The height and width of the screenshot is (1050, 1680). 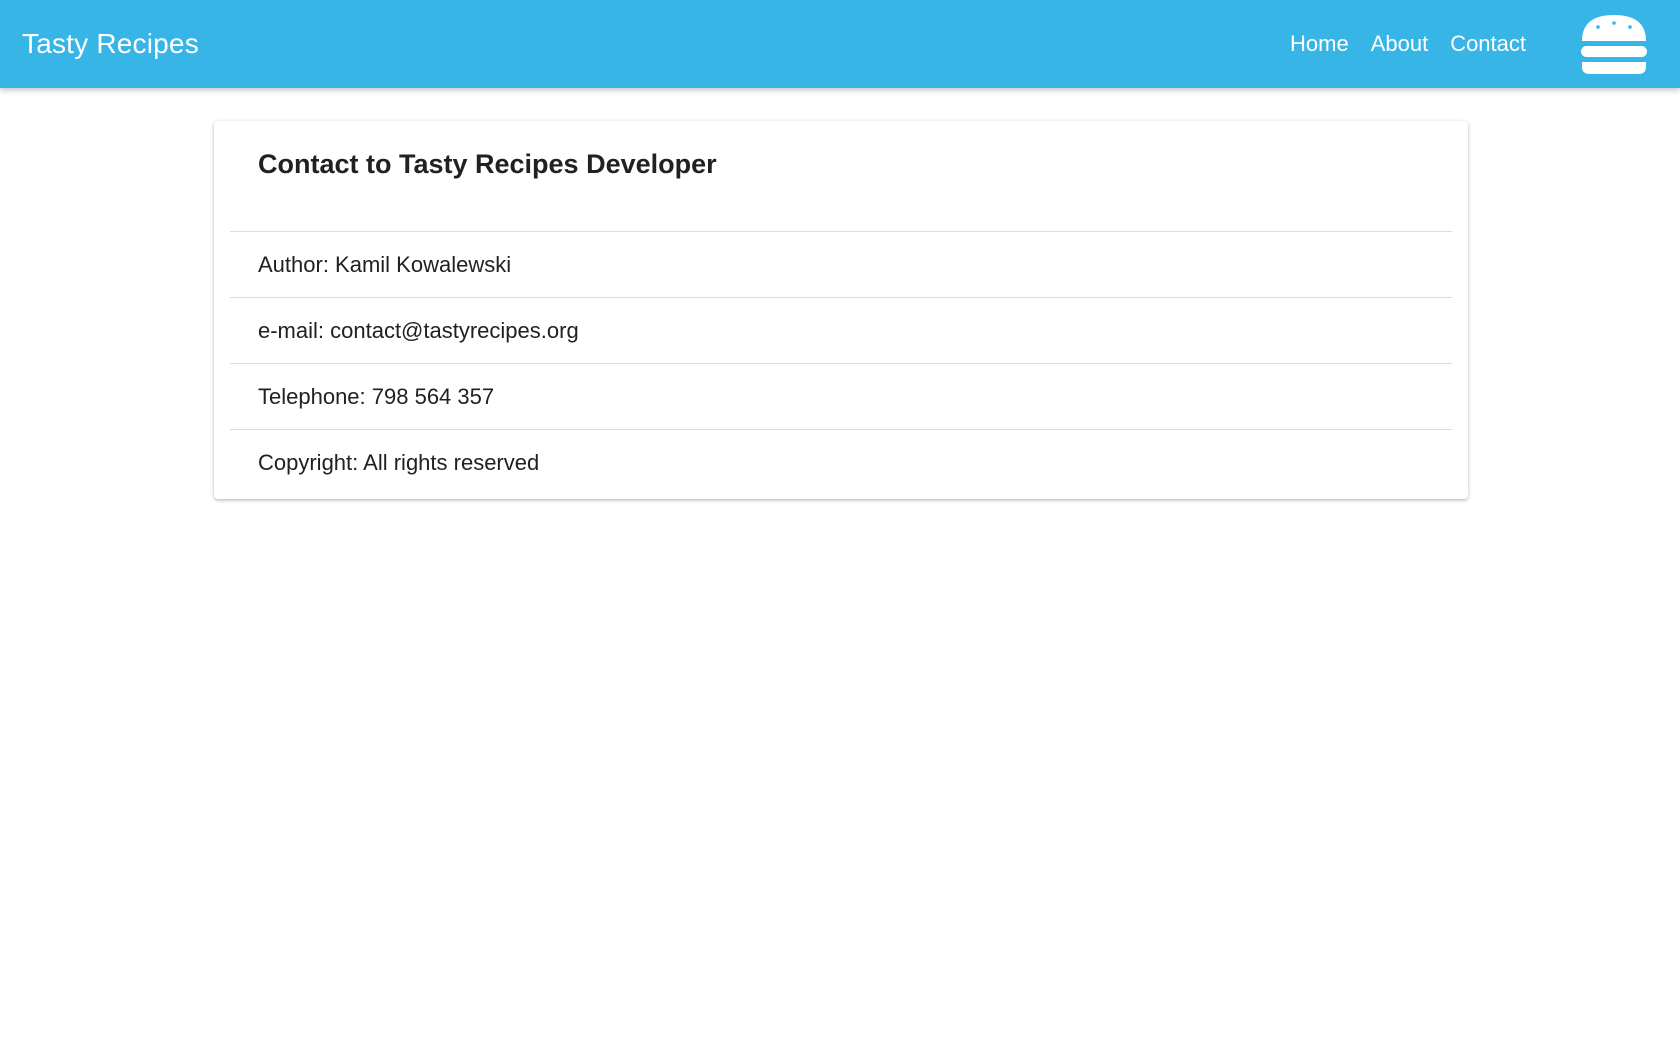 I want to click on copyright-item: Copyright: All rights reserved, so click(x=841, y=462).